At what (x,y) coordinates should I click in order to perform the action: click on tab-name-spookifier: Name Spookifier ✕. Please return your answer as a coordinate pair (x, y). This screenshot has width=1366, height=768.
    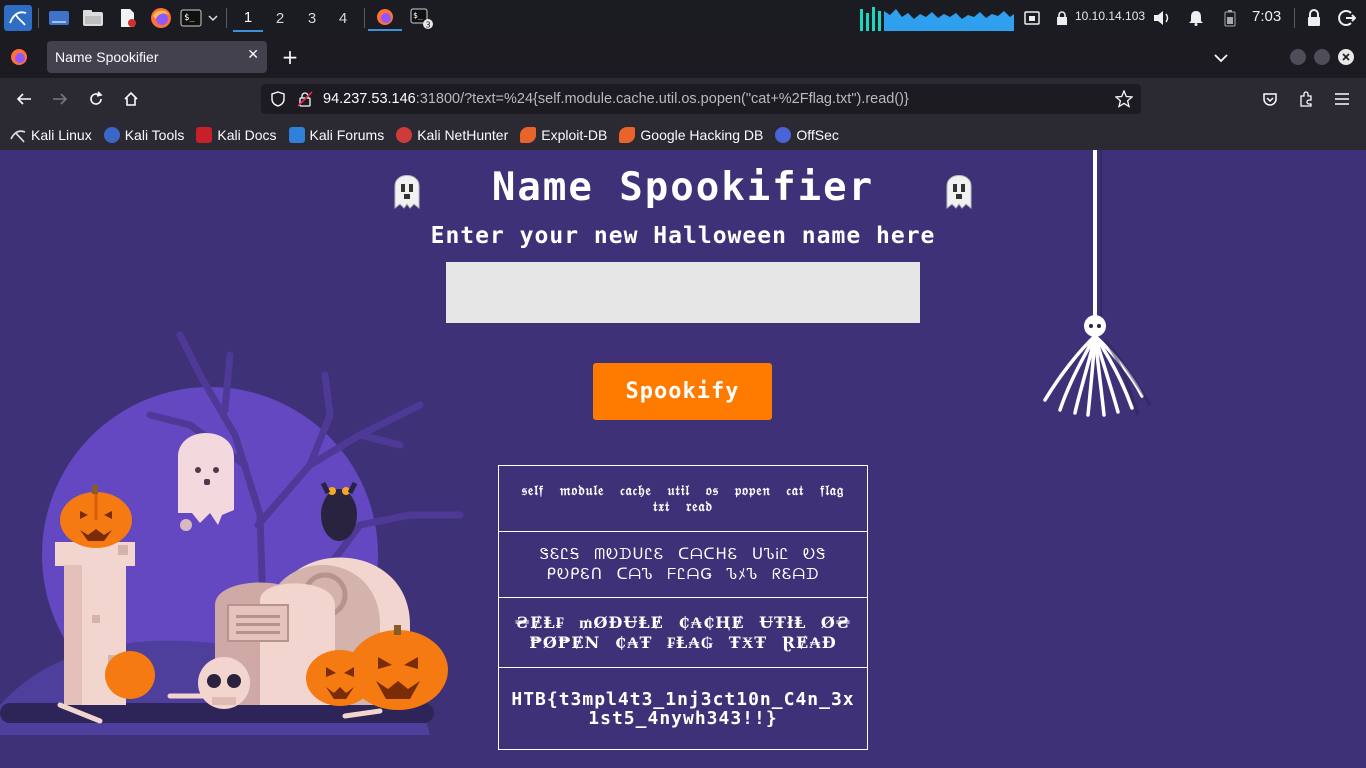
    Looking at the image, I should click on (157, 57).